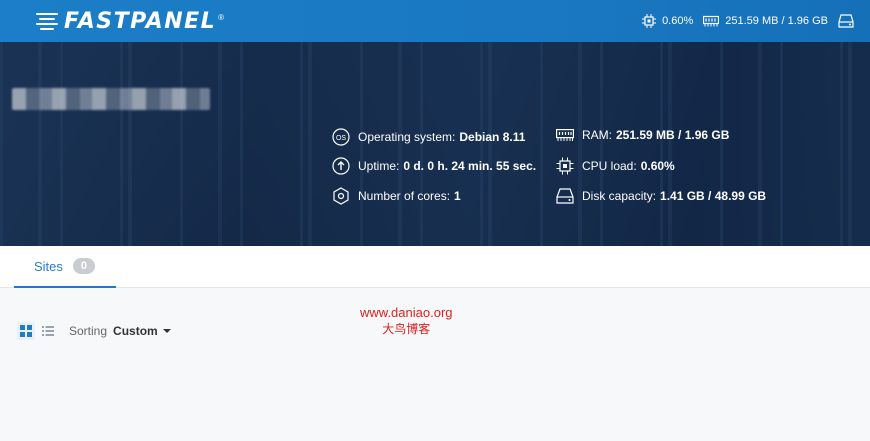  I want to click on cores-info: Number of cores: 1, so click(396, 196).